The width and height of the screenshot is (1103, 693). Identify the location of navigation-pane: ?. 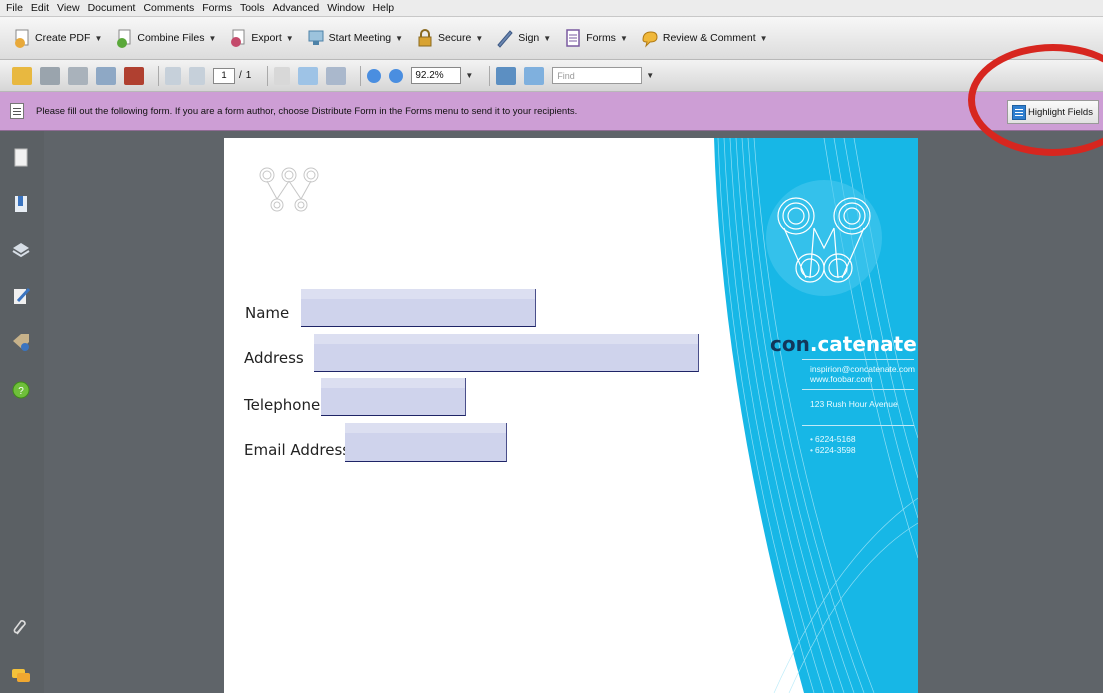
(22, 412).